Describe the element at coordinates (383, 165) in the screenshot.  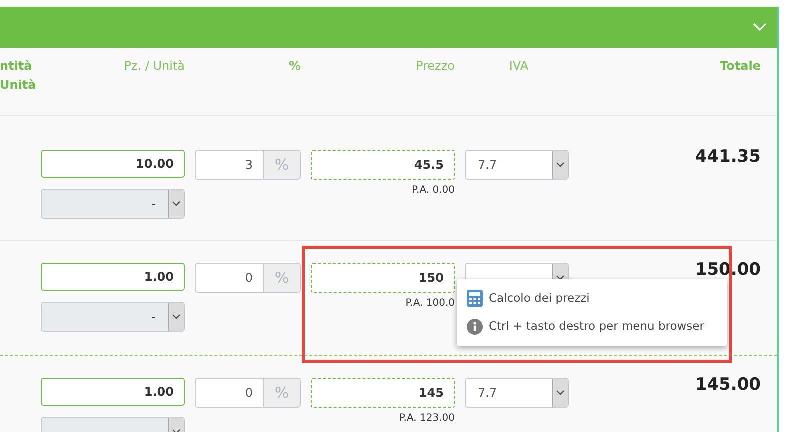
I see `price-field: 45.5` at that location.